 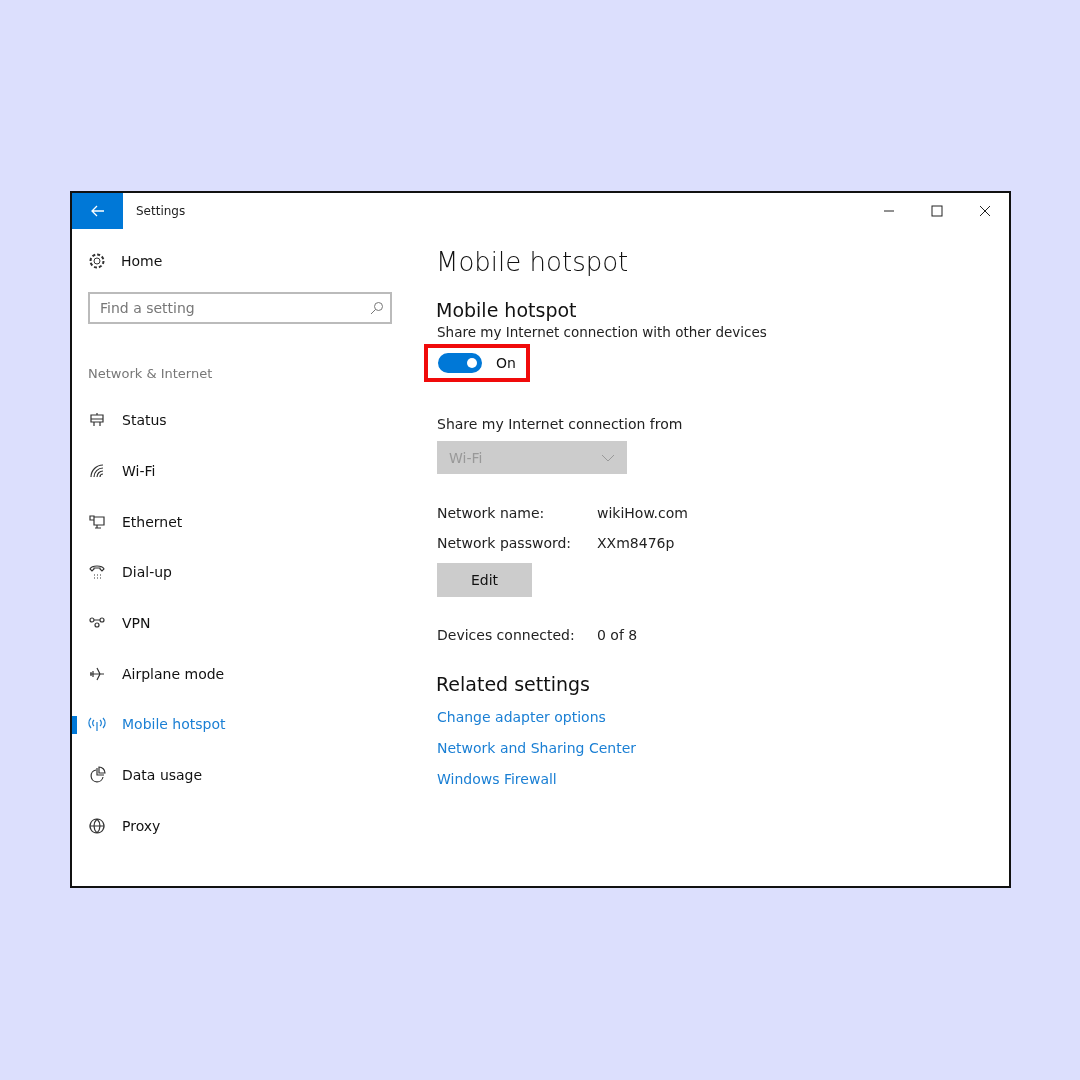 What do you see at coordinates (252, 522) in the screenshot?
I see `nav-item: Ethernet` at bounding box center [252, 522].